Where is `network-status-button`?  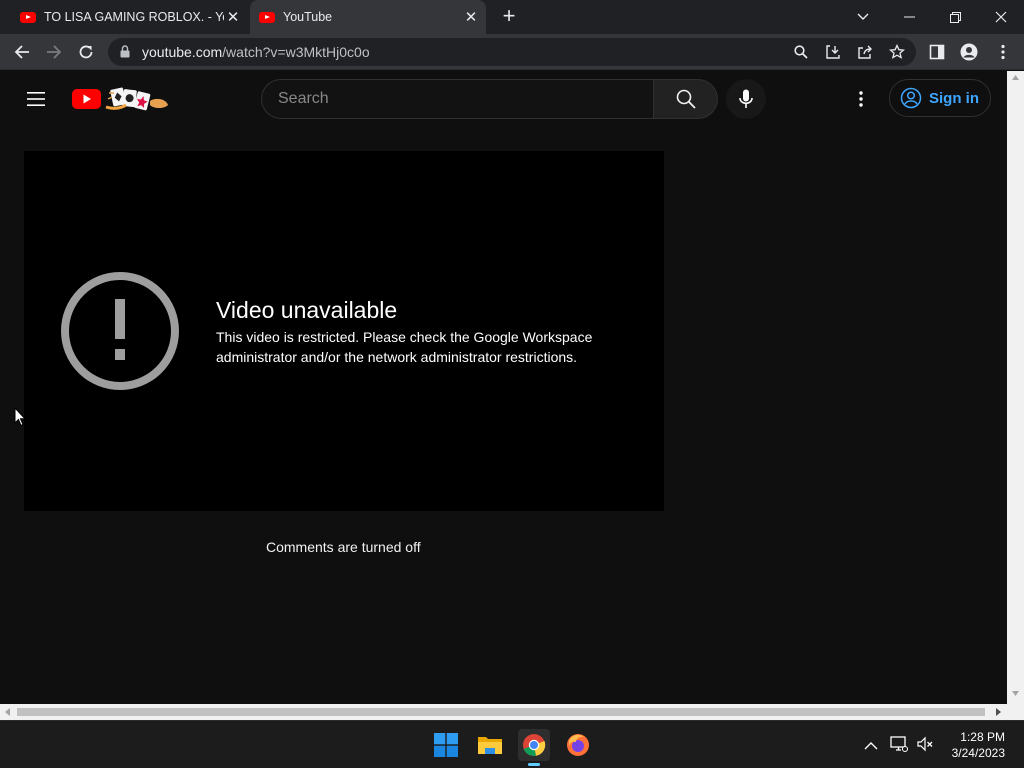
network-status-button is located at coordinates (900, 745).